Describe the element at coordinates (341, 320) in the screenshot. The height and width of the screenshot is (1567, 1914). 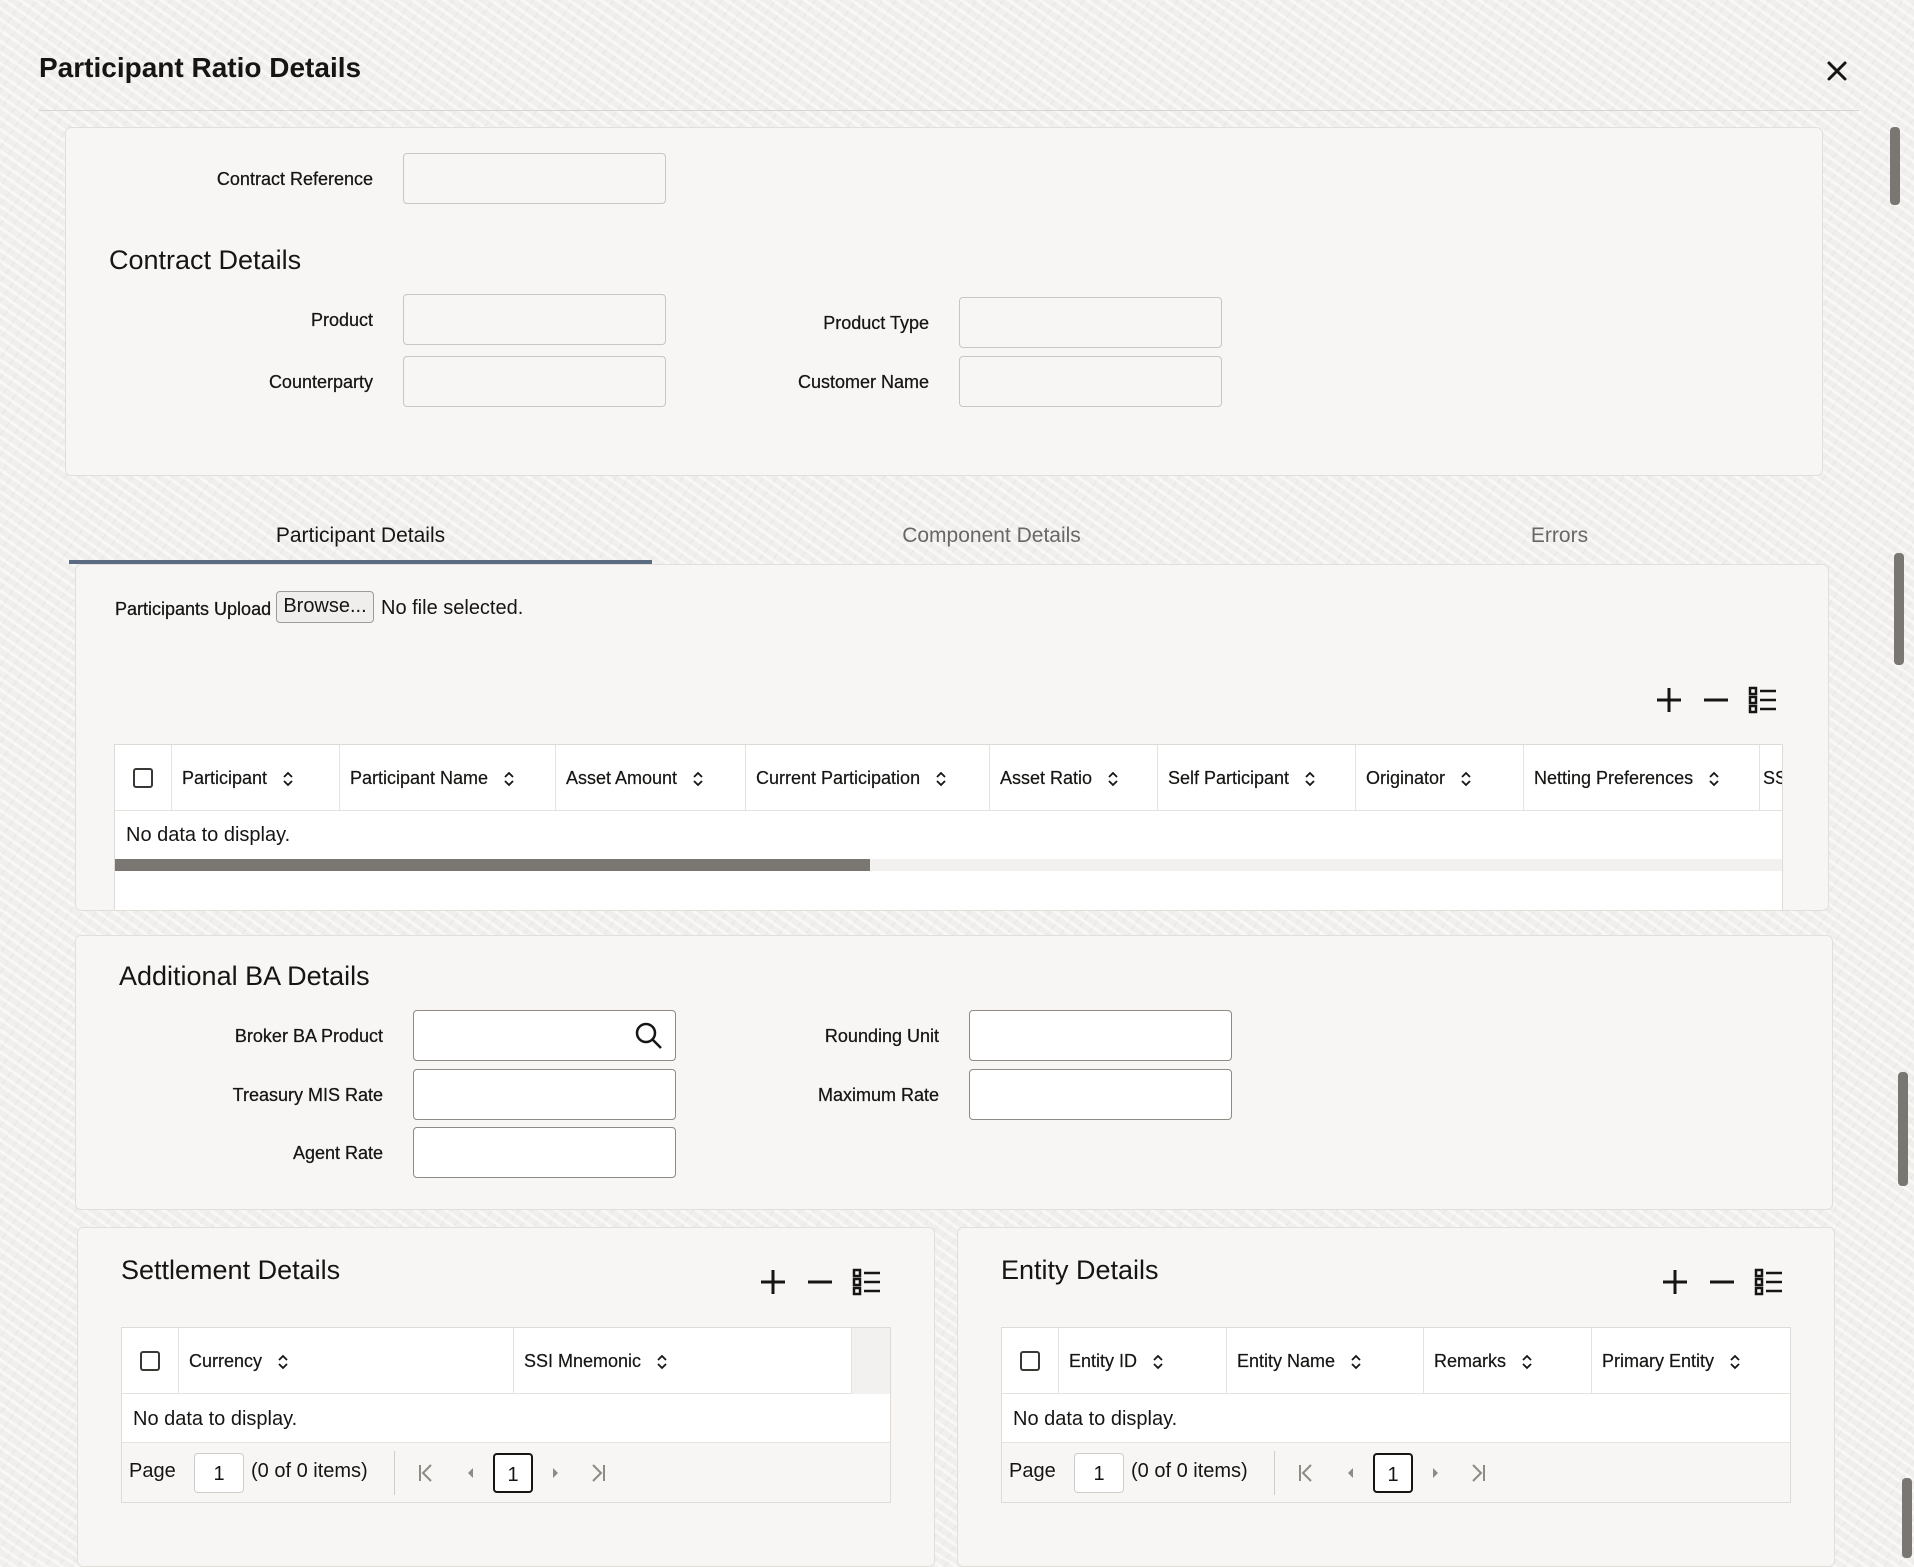
I see `product-label: Product` at that location.